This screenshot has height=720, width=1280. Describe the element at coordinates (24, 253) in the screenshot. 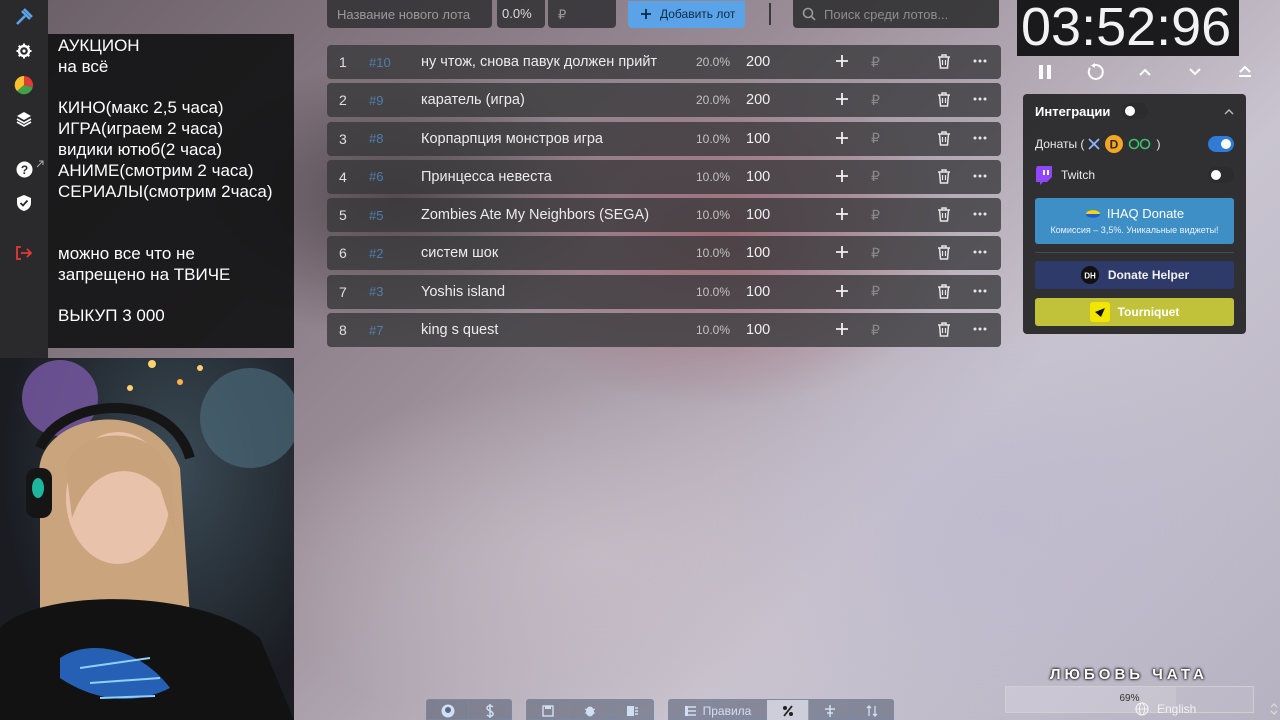

I see `logout-icon` at that location.